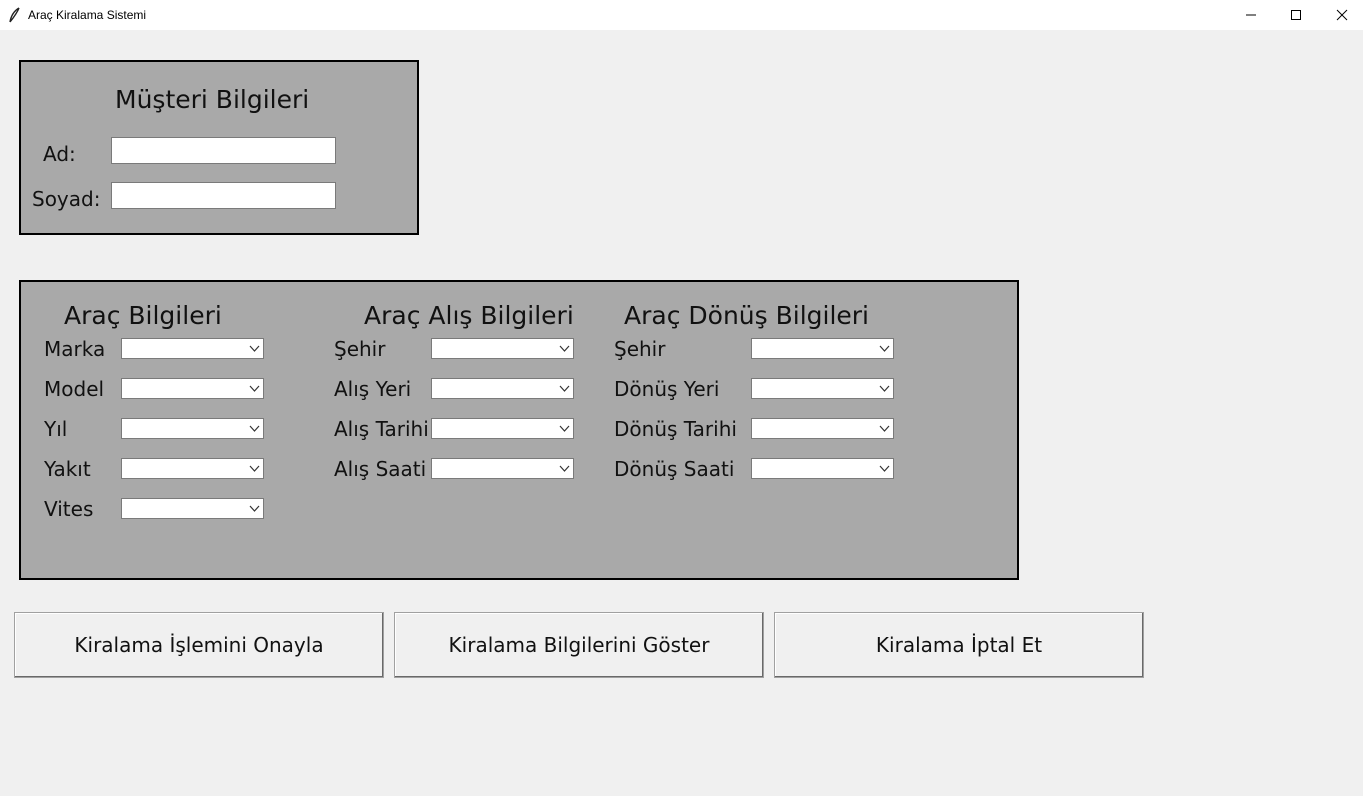  I want to click on title-bar: Araç Kiralama Sistemi, so click(681, 15).